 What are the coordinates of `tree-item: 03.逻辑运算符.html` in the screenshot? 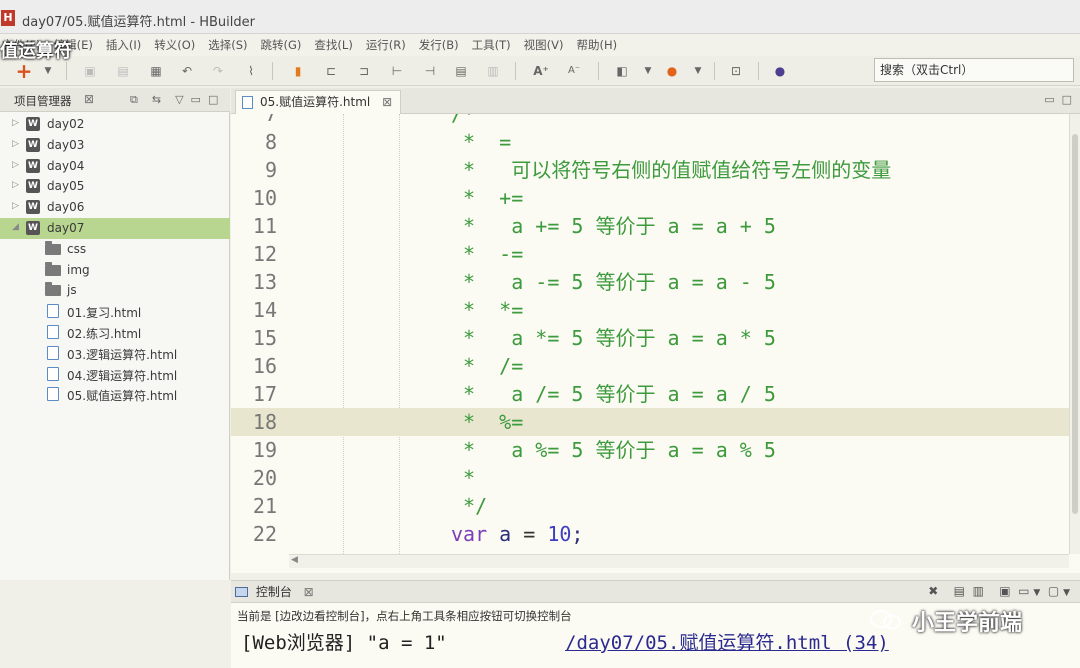 It's located at (115, 353).